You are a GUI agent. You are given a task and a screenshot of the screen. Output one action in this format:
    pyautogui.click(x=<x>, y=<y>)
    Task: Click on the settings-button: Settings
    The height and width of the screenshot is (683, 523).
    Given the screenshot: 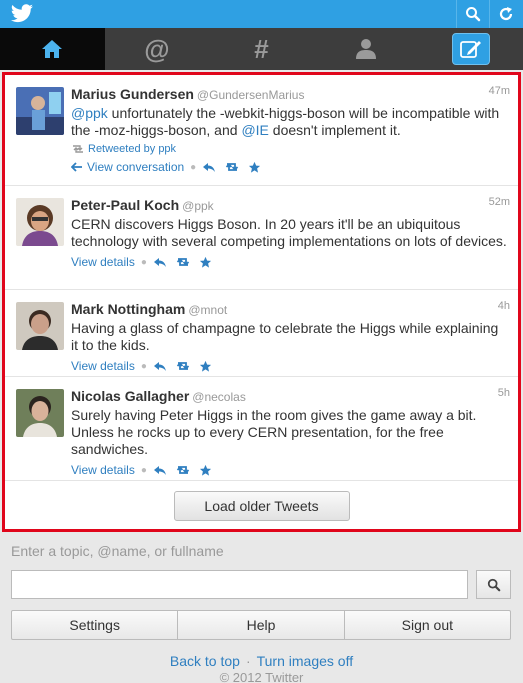 What is the action you would take?
    pyautogui.click(x=95, y=625)
    